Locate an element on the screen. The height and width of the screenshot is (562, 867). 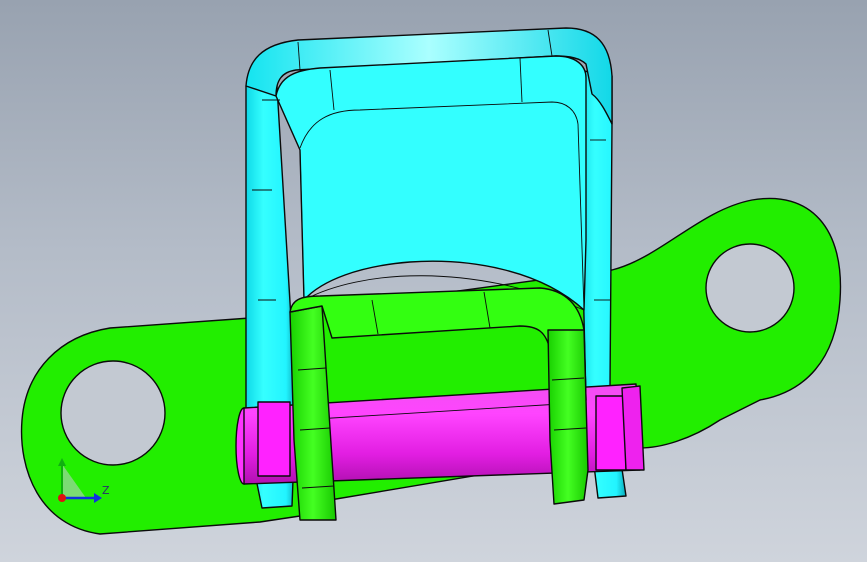
left-mount-hole is located at coordinates (113, 413).